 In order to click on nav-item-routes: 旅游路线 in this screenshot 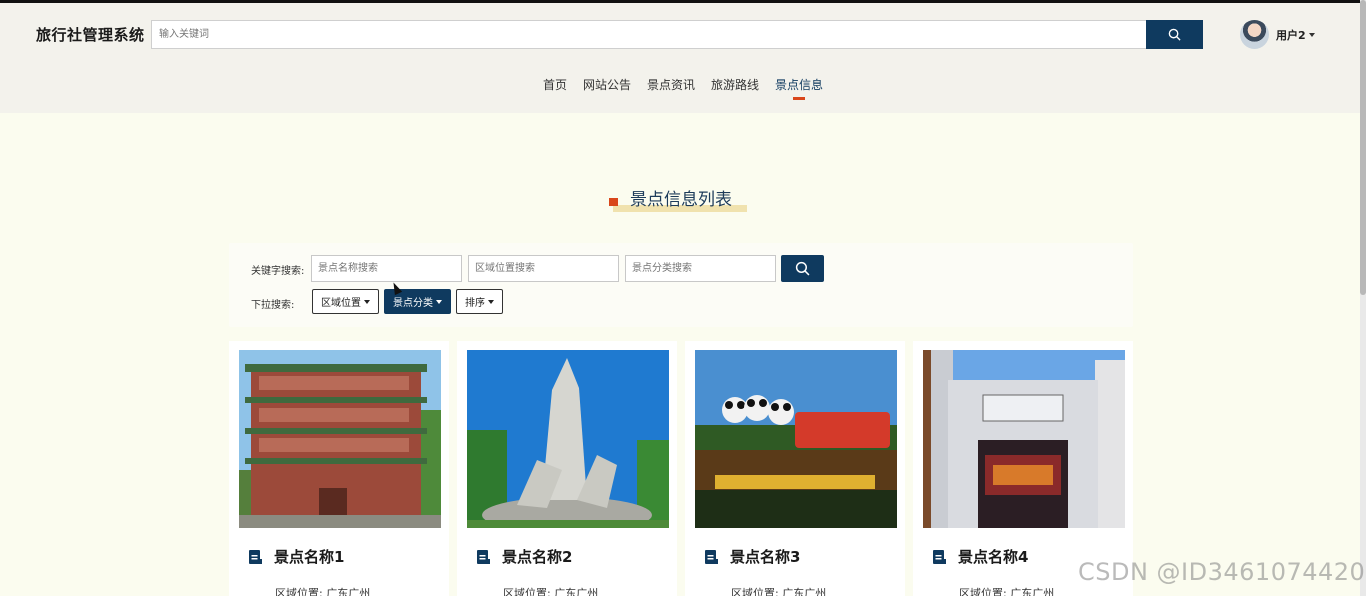, I will do `click(735, 84)`.